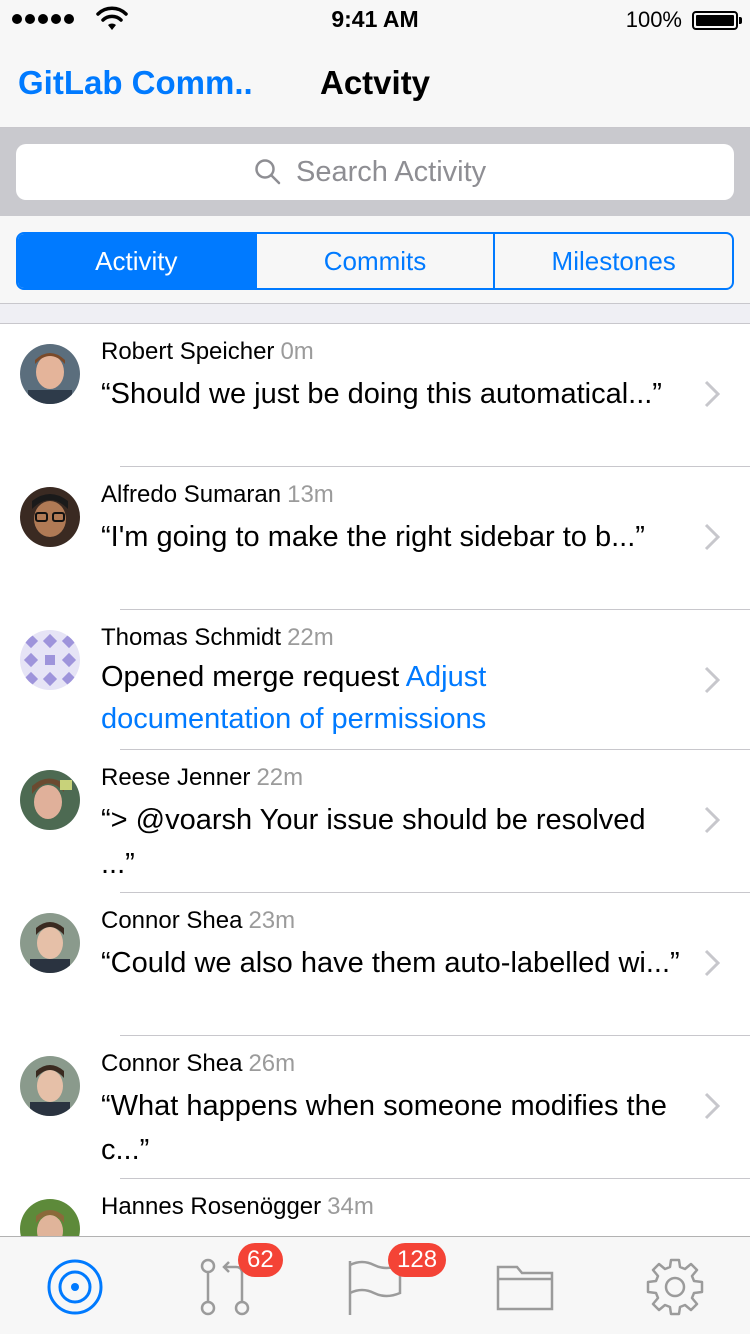 The height and width of the screenshot is (1334, 750). I want to click on segment-commits: Commits, so click(376, 261).